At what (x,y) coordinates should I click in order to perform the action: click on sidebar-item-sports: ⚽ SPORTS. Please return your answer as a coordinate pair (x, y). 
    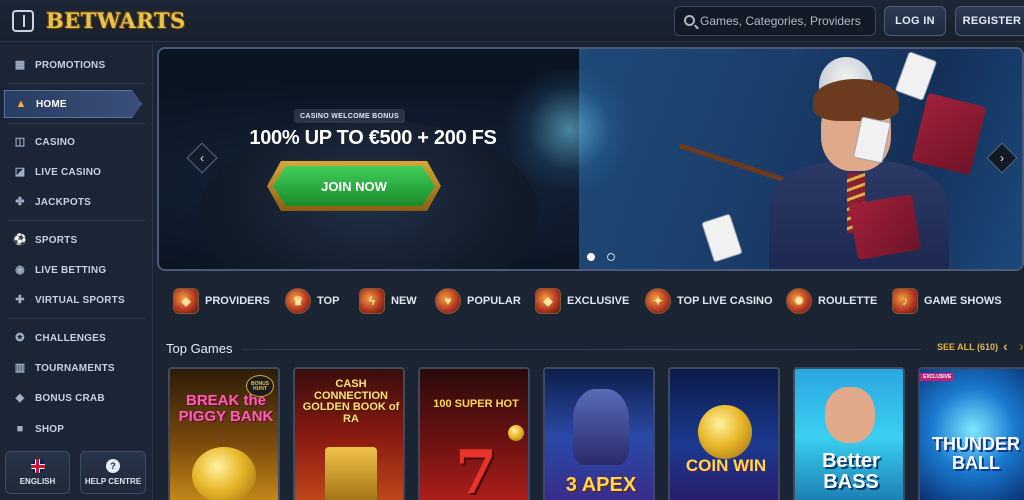
    Looking at the image, I should click on (76, 240).